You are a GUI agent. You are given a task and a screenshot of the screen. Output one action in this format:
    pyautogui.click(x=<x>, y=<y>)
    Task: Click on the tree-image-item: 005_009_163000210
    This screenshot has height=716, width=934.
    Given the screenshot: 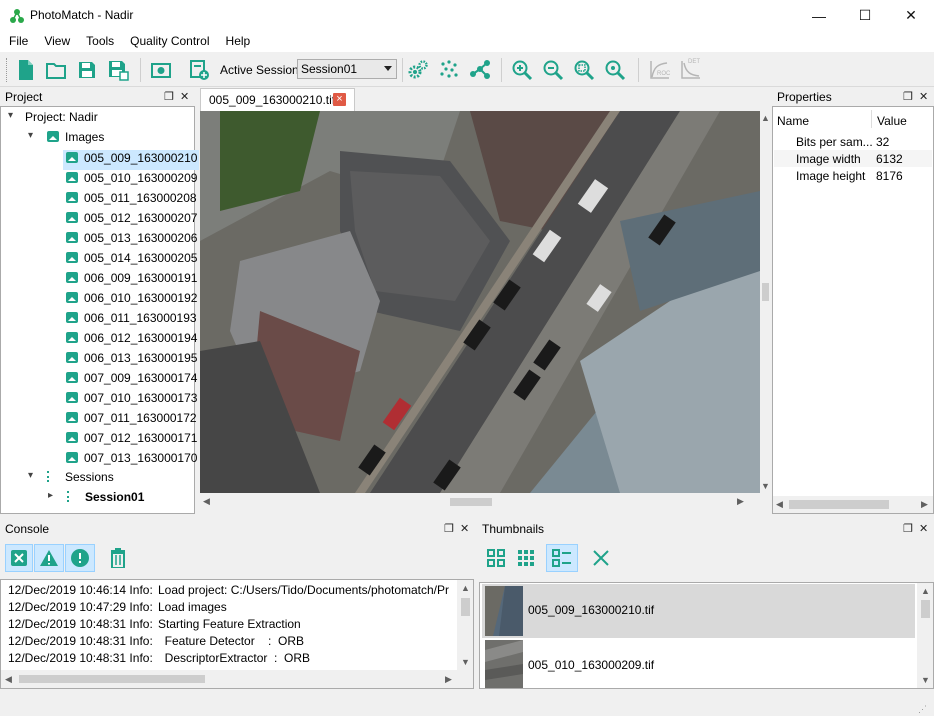 What is the action you would take?
    pyautogui.click(x=131, y=160)
    